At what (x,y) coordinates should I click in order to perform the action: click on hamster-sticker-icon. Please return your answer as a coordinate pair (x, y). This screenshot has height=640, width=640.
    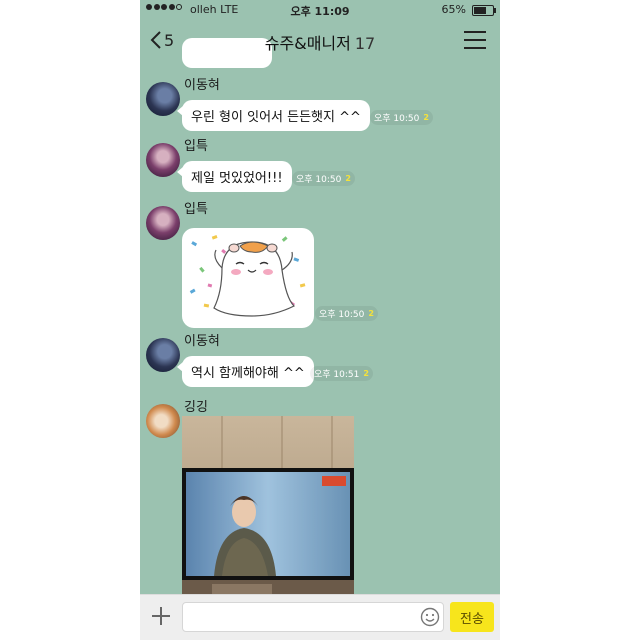
    Looking at the image, I should click on (247, 276).